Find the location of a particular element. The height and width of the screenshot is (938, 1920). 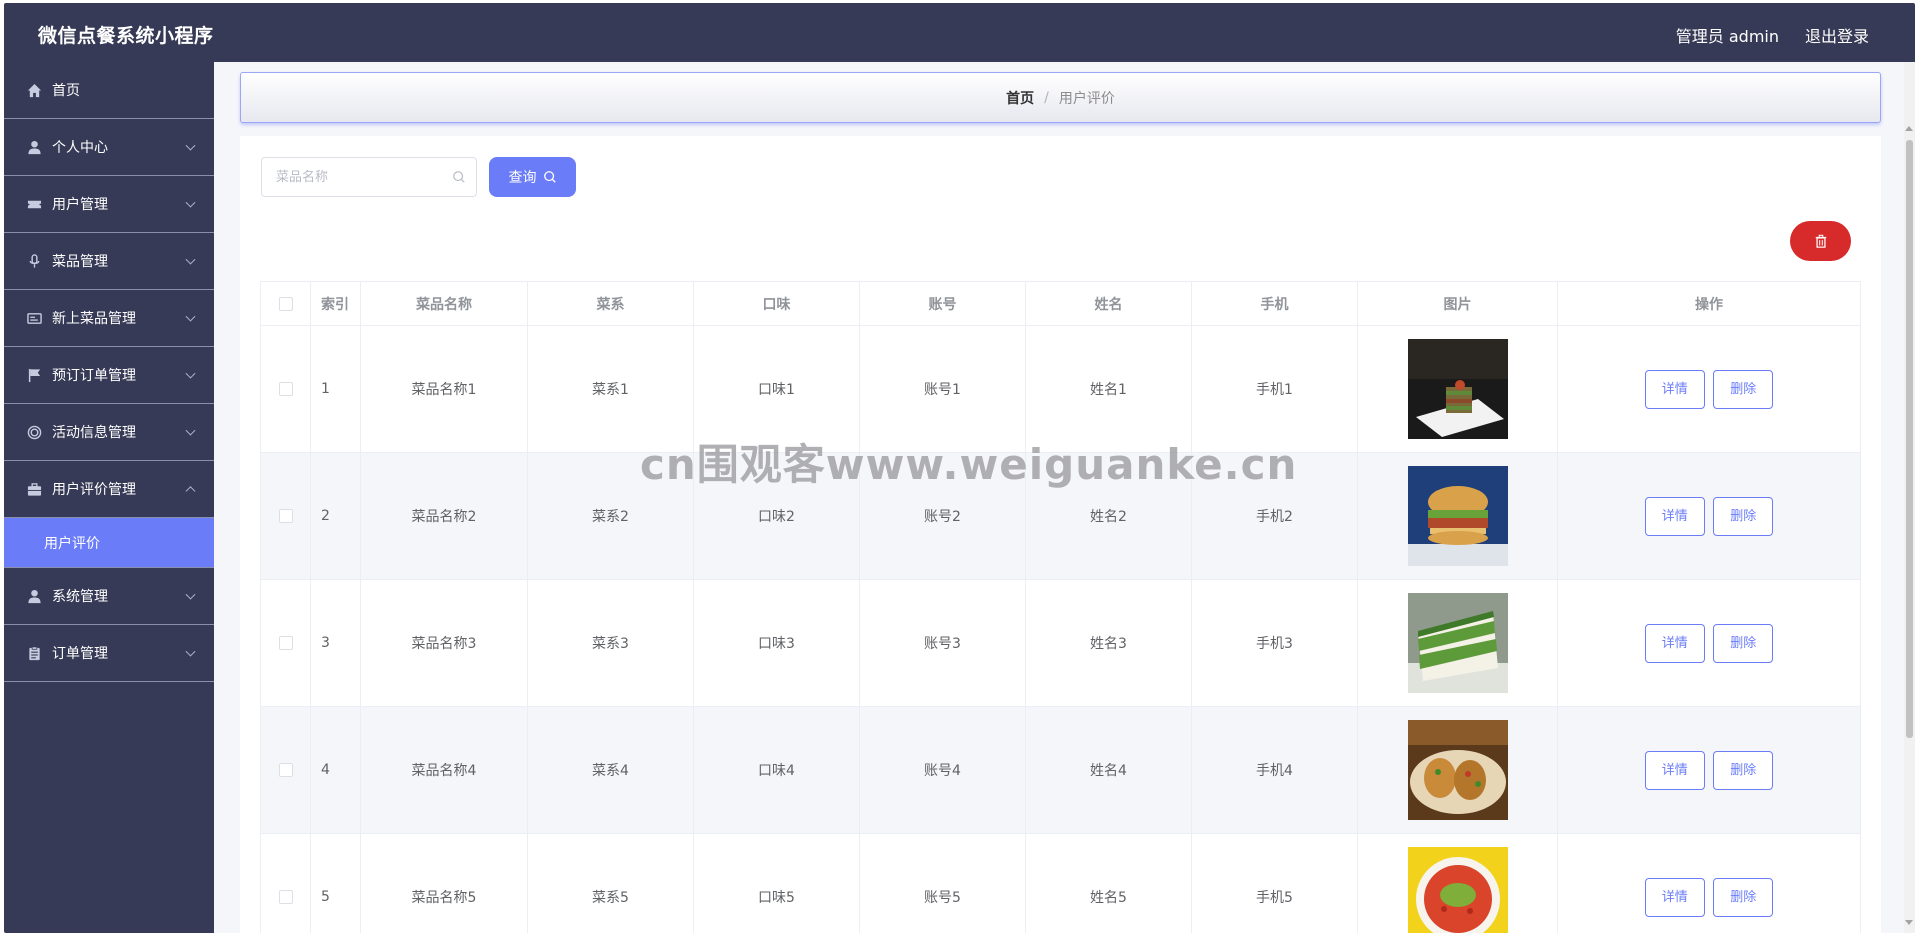

cell-cuisine: 菜系2 is located at coordinates (610, 516).